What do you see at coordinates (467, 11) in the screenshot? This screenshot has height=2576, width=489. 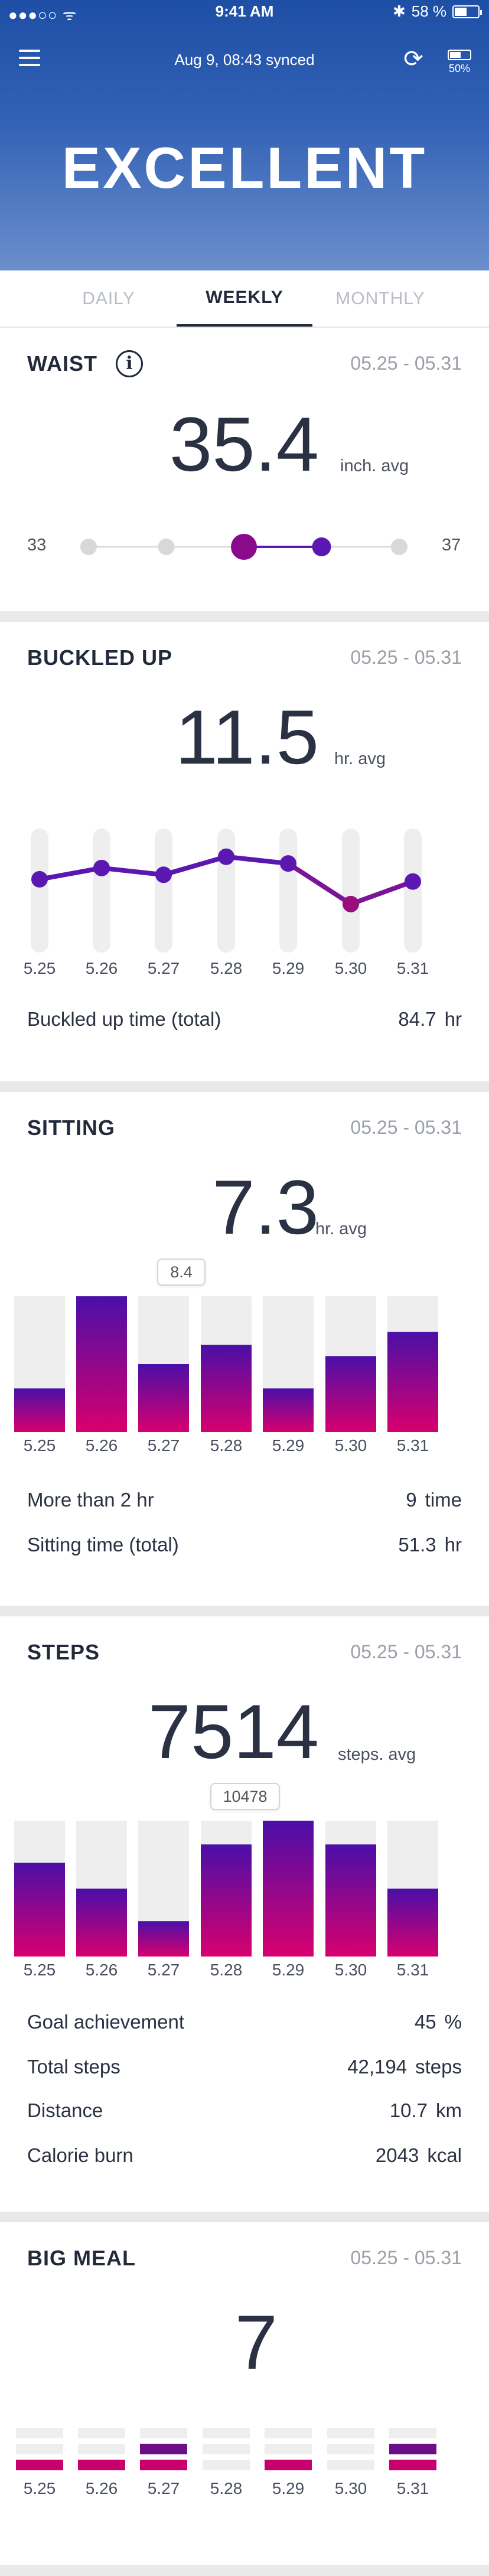 I see `battery-icon` at bounding box center [467, 11].